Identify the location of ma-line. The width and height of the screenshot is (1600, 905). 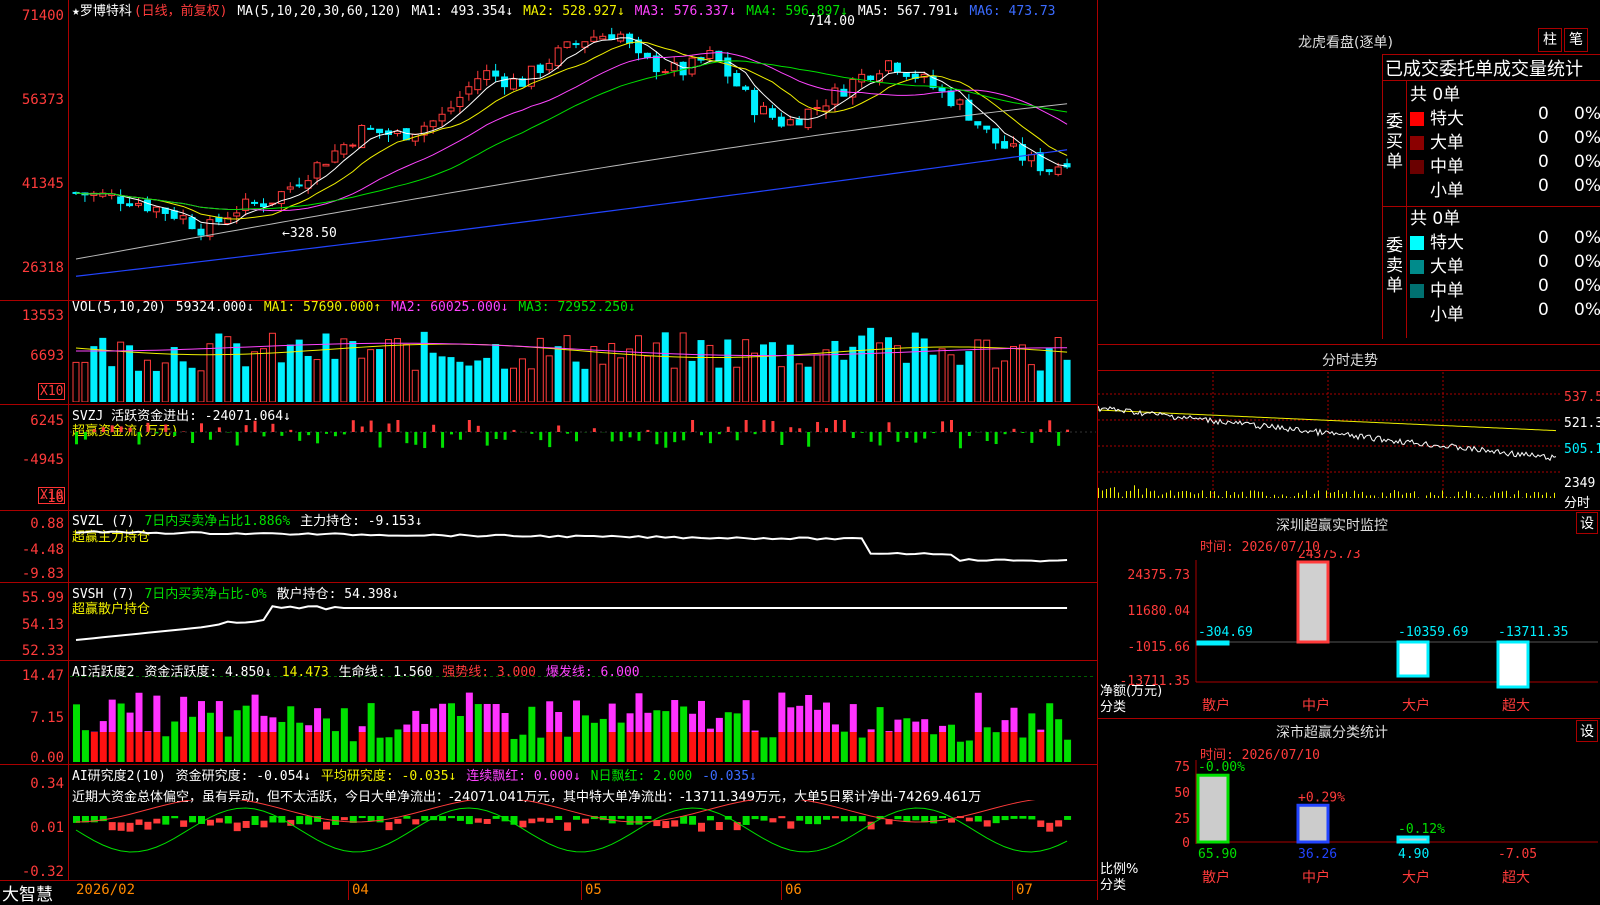
(571, 130).